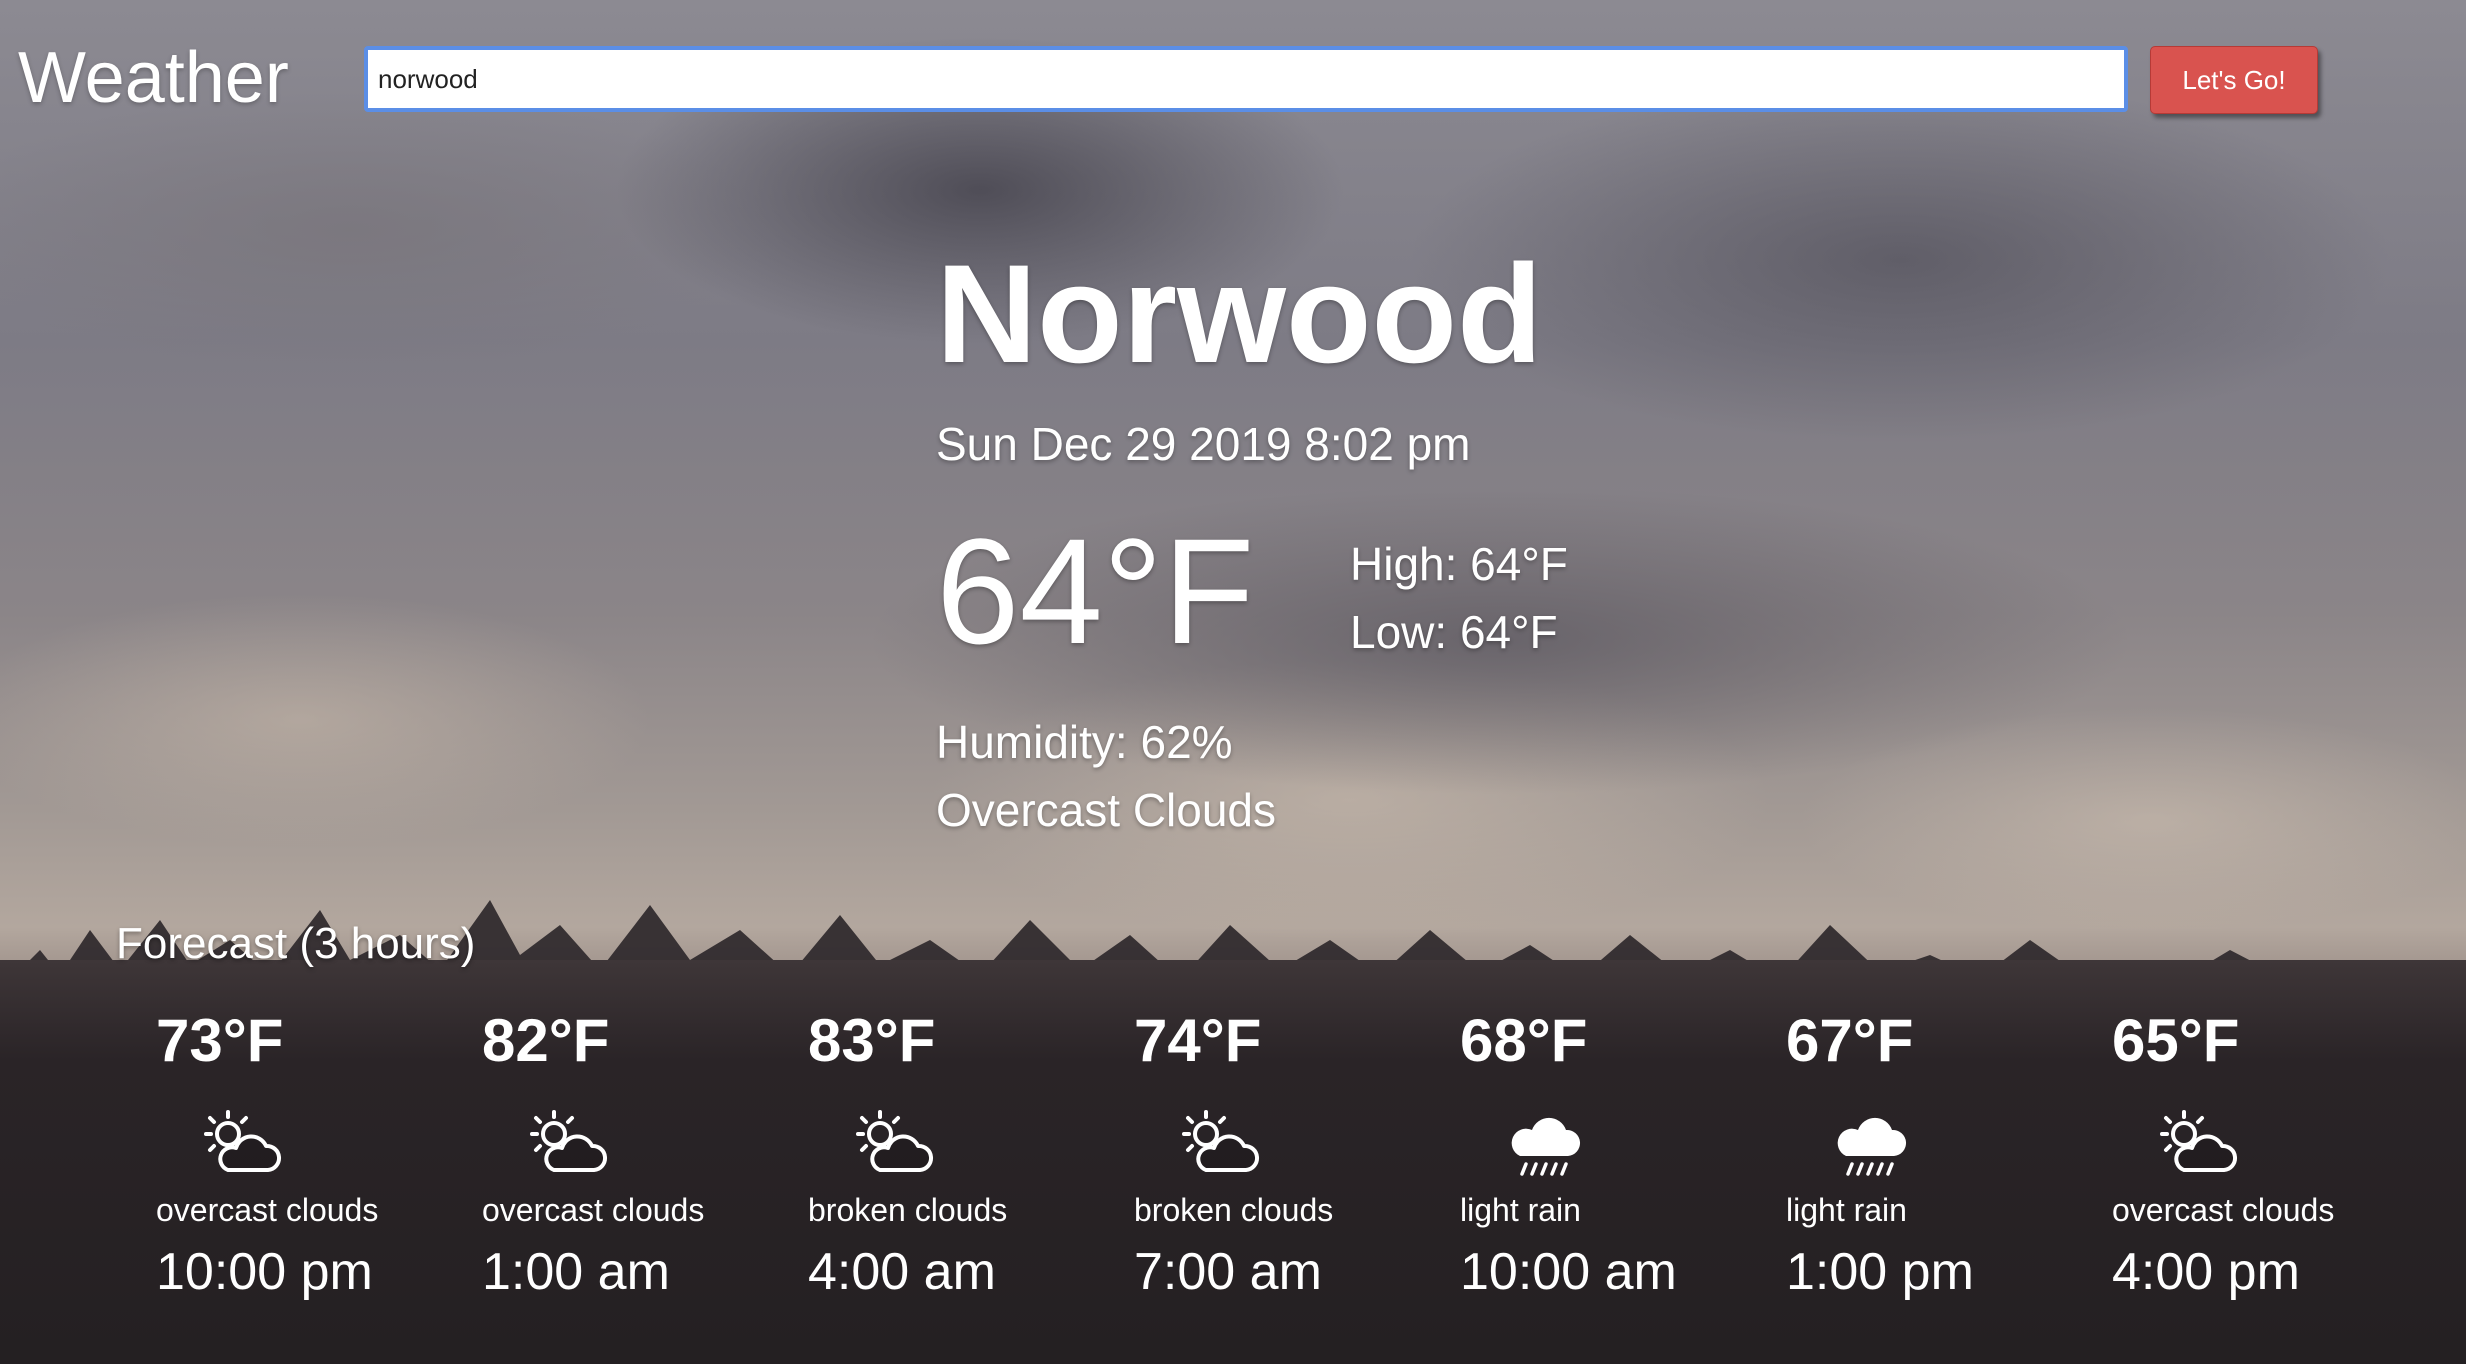  I want to click on forecast-item: 68°F light rain 10:00 am, so click(1608, 1164).